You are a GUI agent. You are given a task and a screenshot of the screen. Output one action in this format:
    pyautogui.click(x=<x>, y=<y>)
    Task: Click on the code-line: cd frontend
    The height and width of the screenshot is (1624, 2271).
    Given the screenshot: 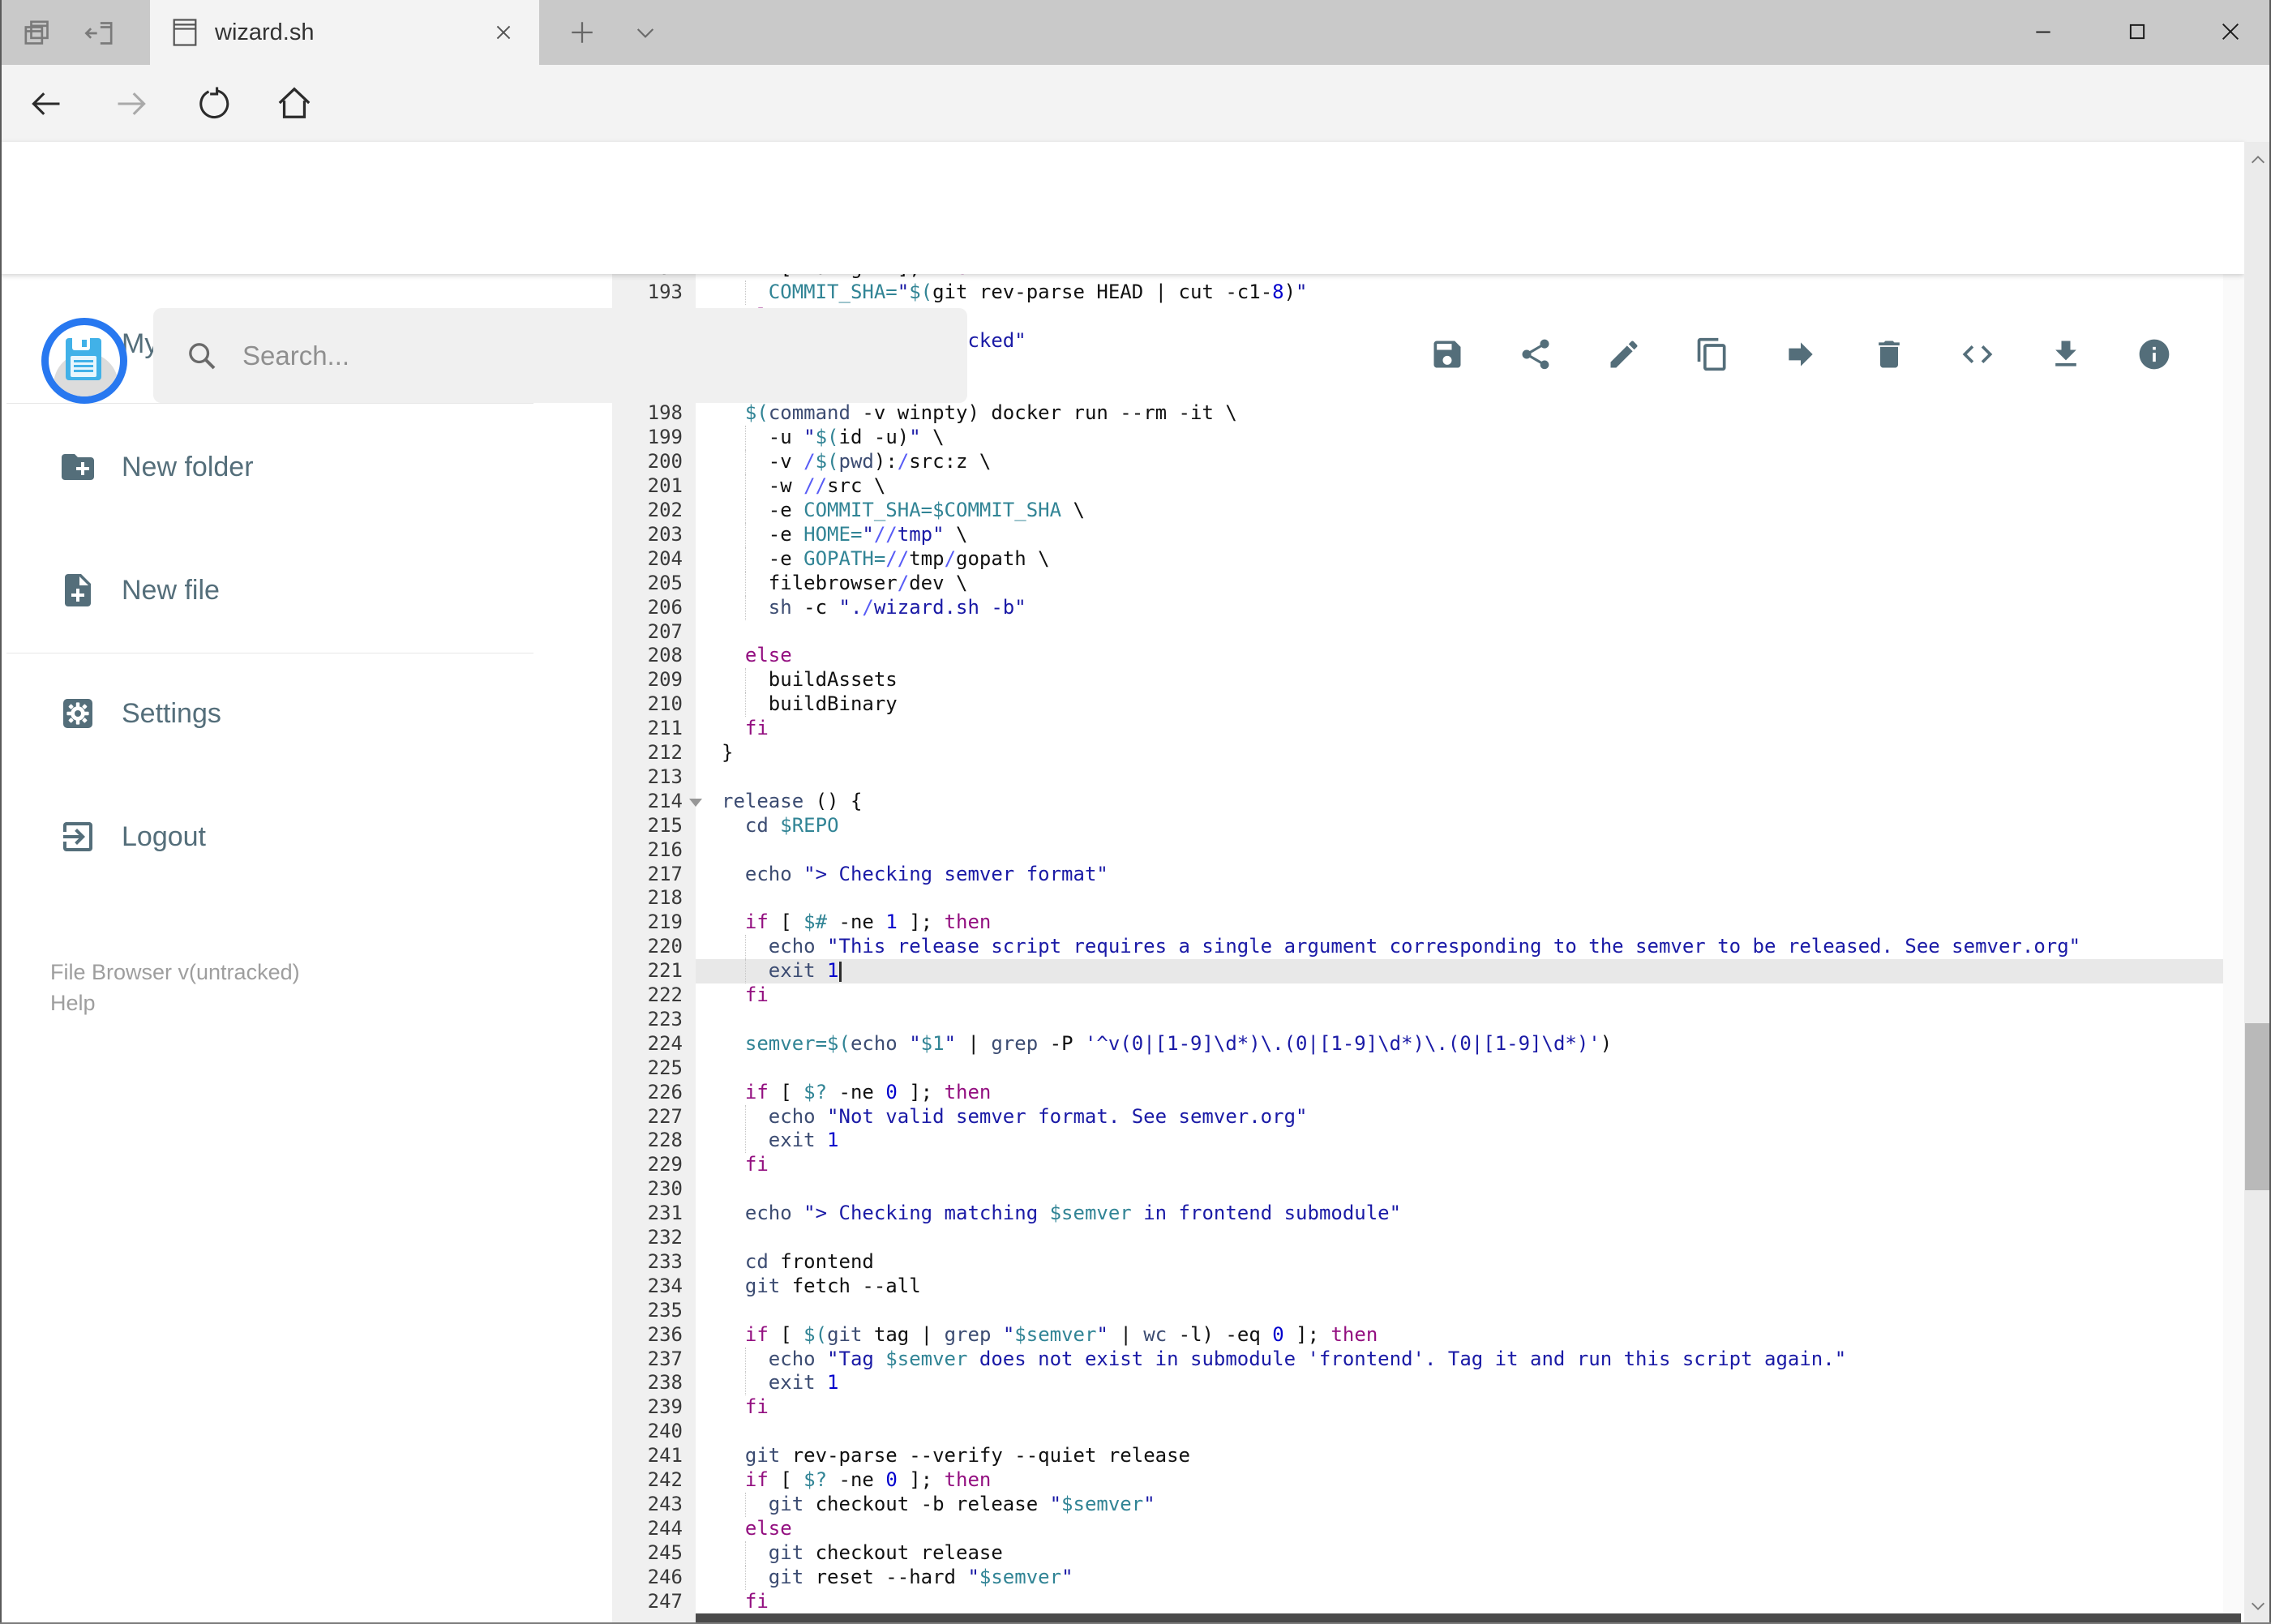 What is the action you would take?
    pyautogui.click(x=1460, y=1262)
    